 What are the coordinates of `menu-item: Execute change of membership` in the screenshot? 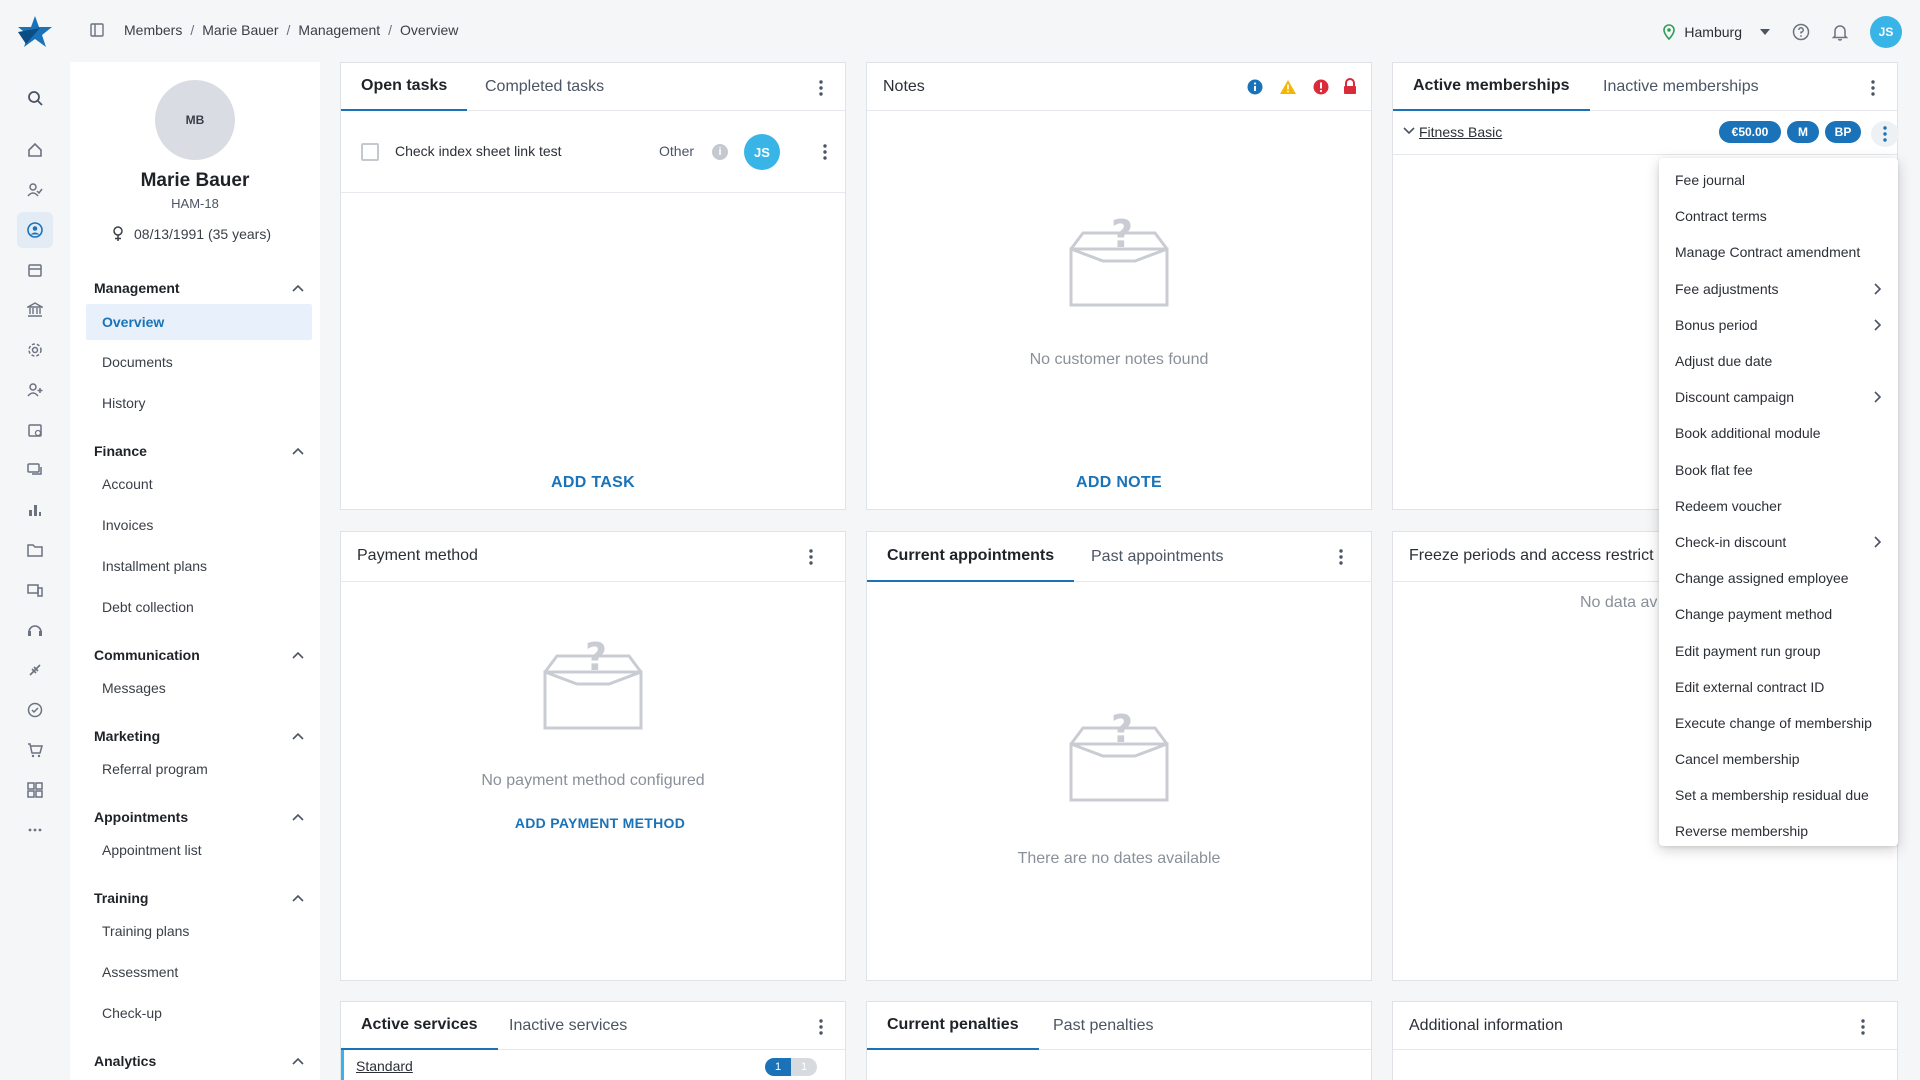 It's located at (1778, 723).